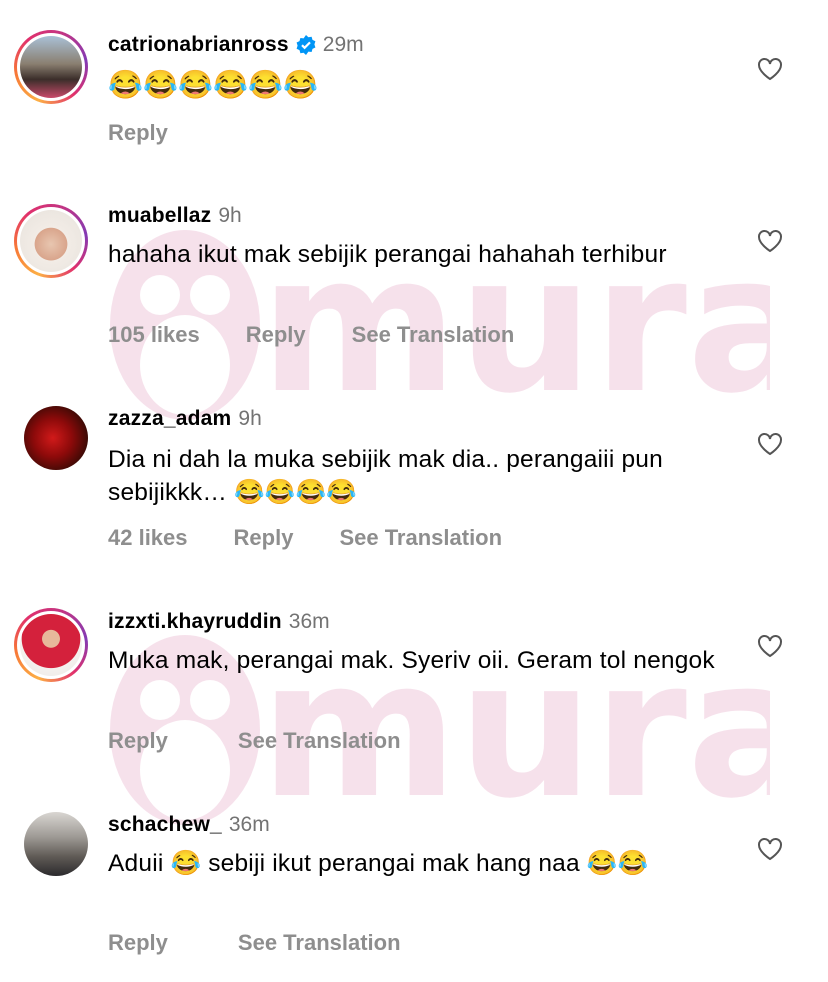 The image size is (828, 982). Describe the element at coordinates (169, 419) in the screenshot. I see `username: zazza_adam` at that location.